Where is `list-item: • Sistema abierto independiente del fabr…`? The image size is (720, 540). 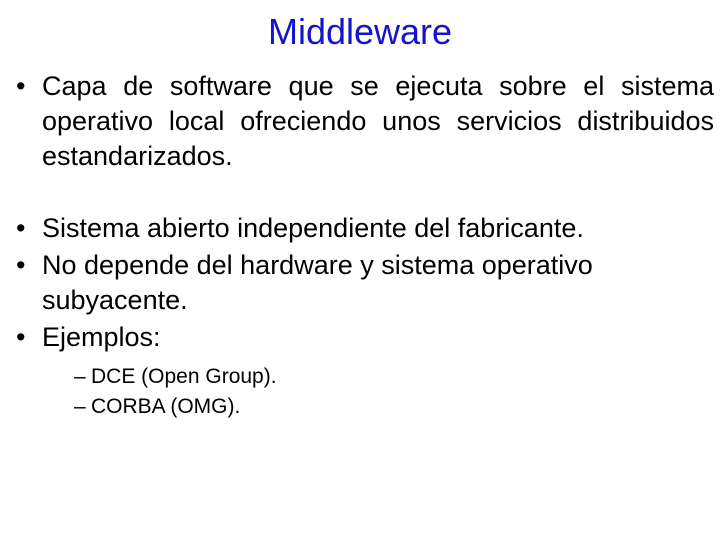
list-item: • Sistema abierto independiente del fabr… is located at coordinates (361, 228).